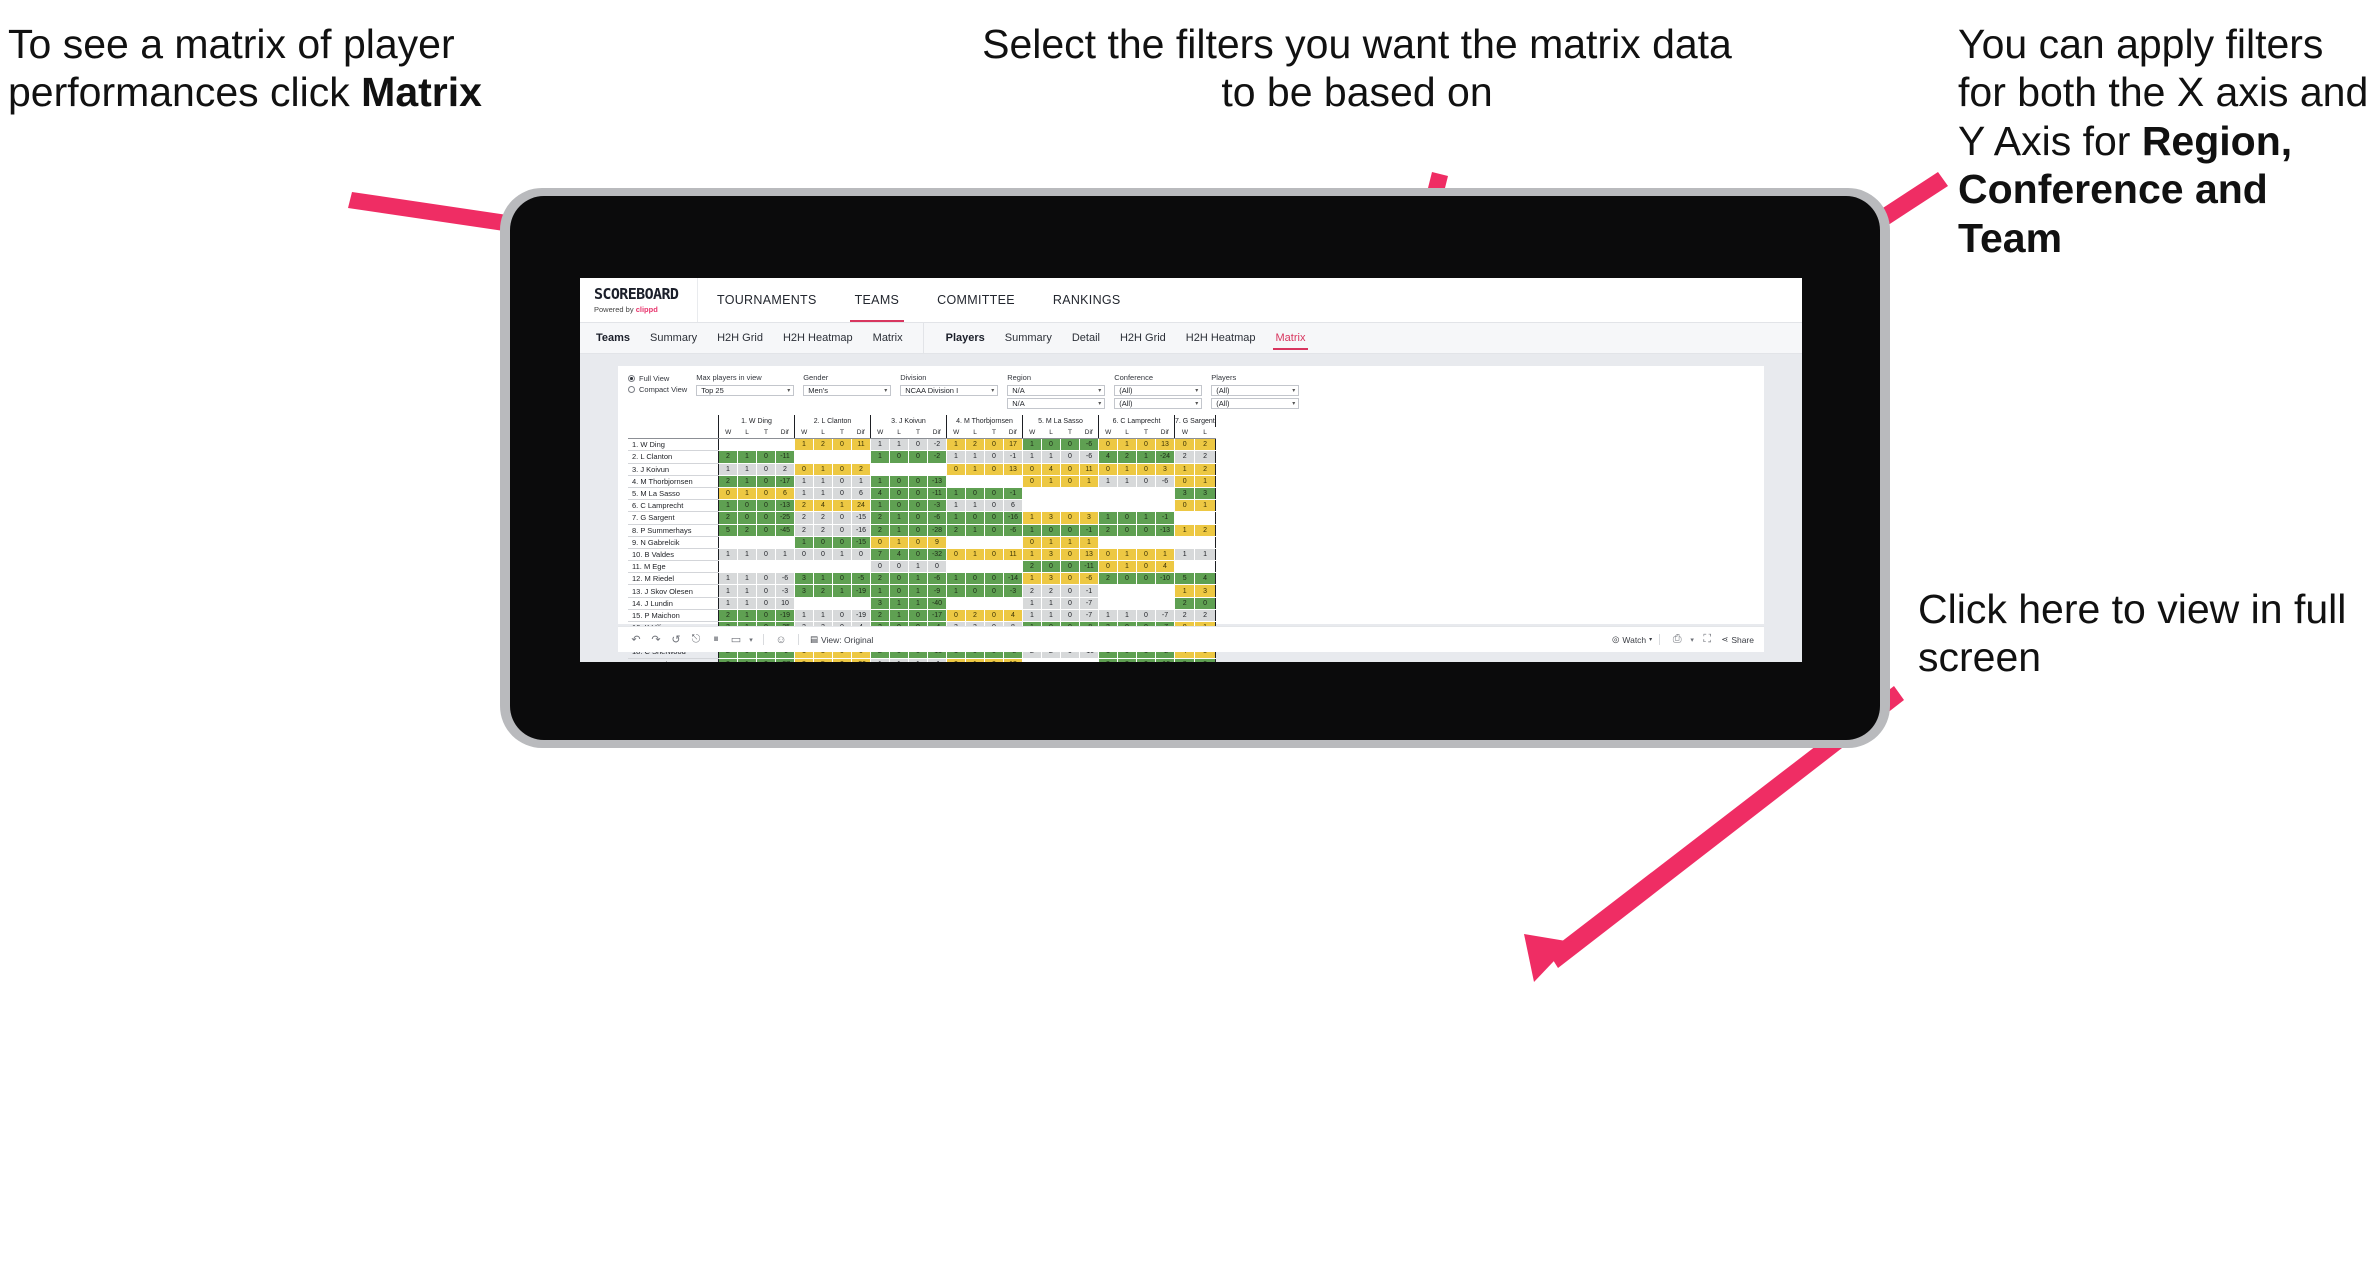 The width and height of the screenshot is (2378, 1280). I want to click on matrix-cell: 3, so click(1205, 494).